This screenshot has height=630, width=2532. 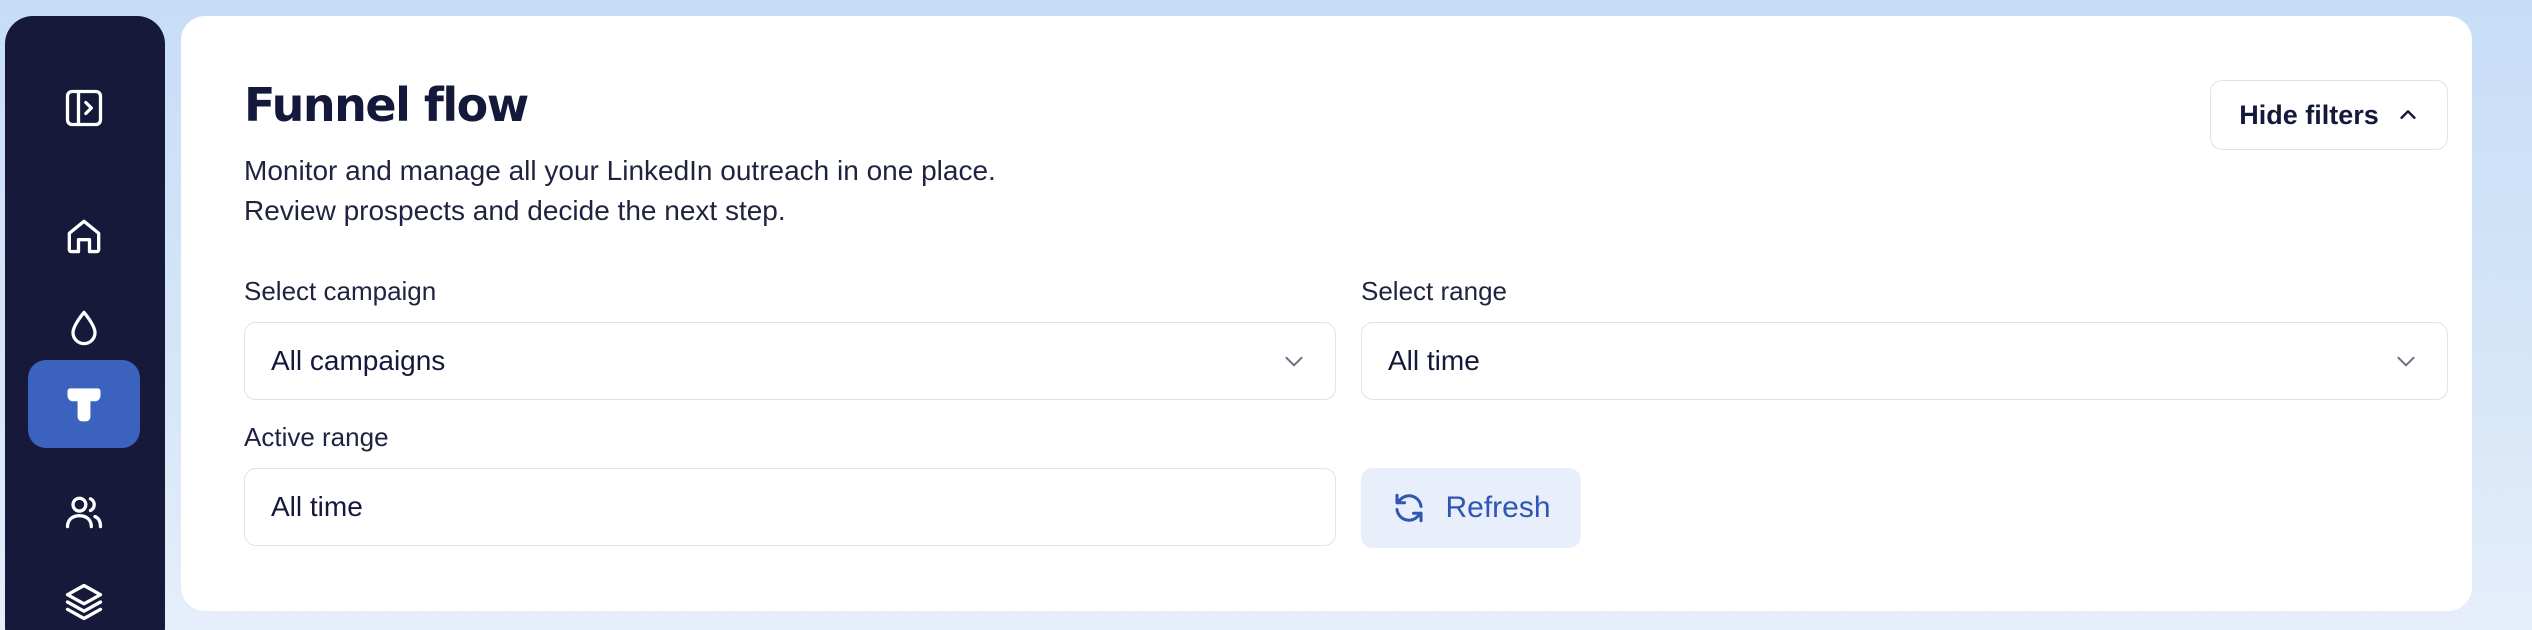 What do you see at coordinates (358, 360) in the screenshot?
I see `campaign-select-value: All campaigns` at bounding box center [358, 360].